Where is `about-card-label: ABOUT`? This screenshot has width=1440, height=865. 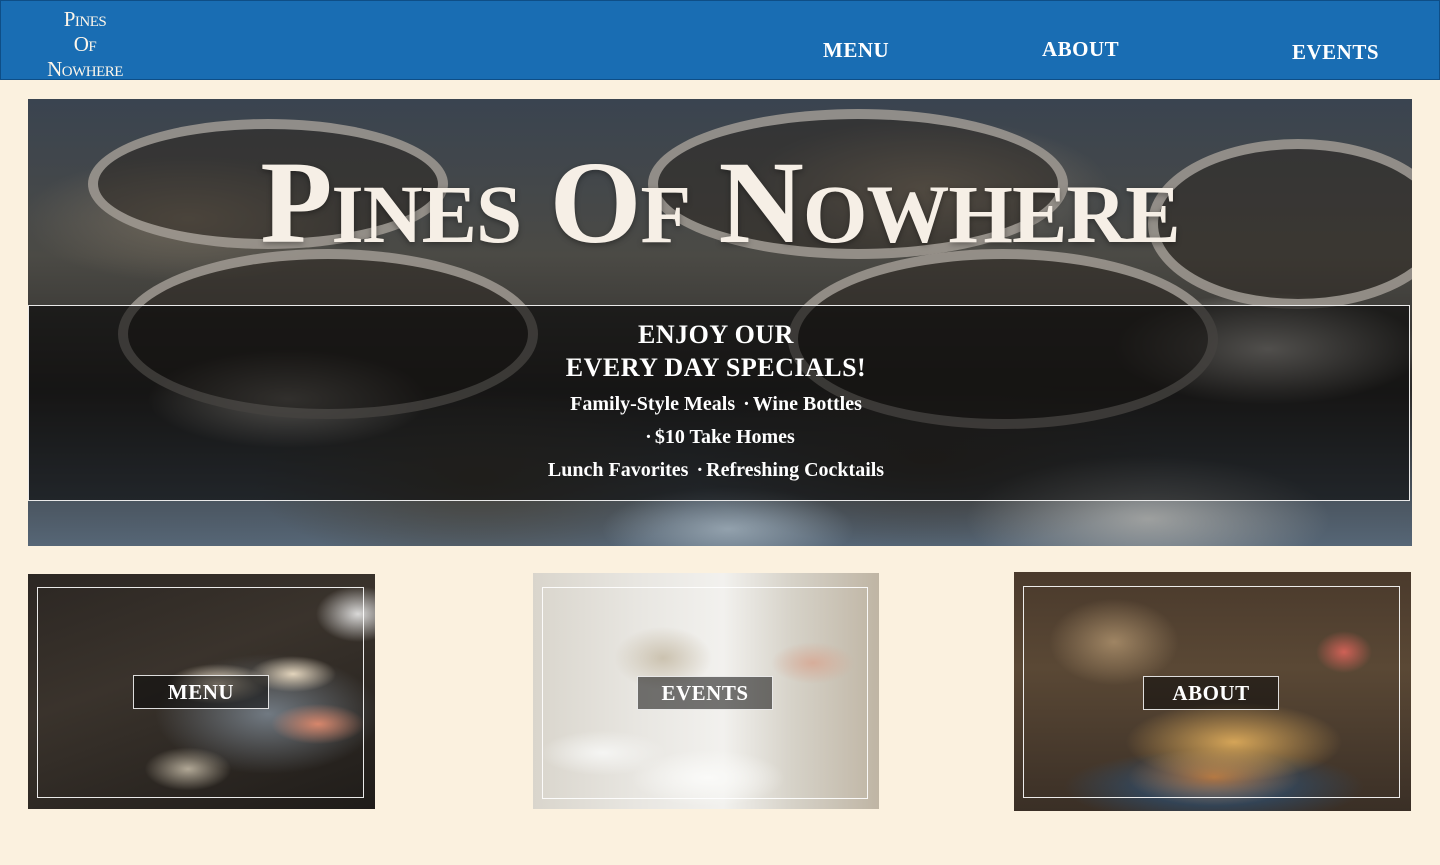
about-card-label: ABOUT is located at coordinates (1211, 693).